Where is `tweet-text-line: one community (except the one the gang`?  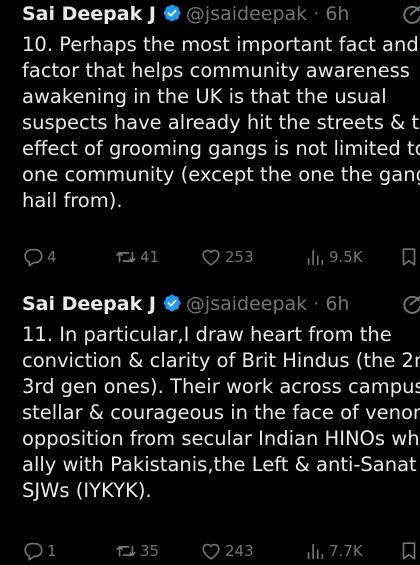
tweet-text-line: one community (except the one the gang is located at coordinates (221, 174).